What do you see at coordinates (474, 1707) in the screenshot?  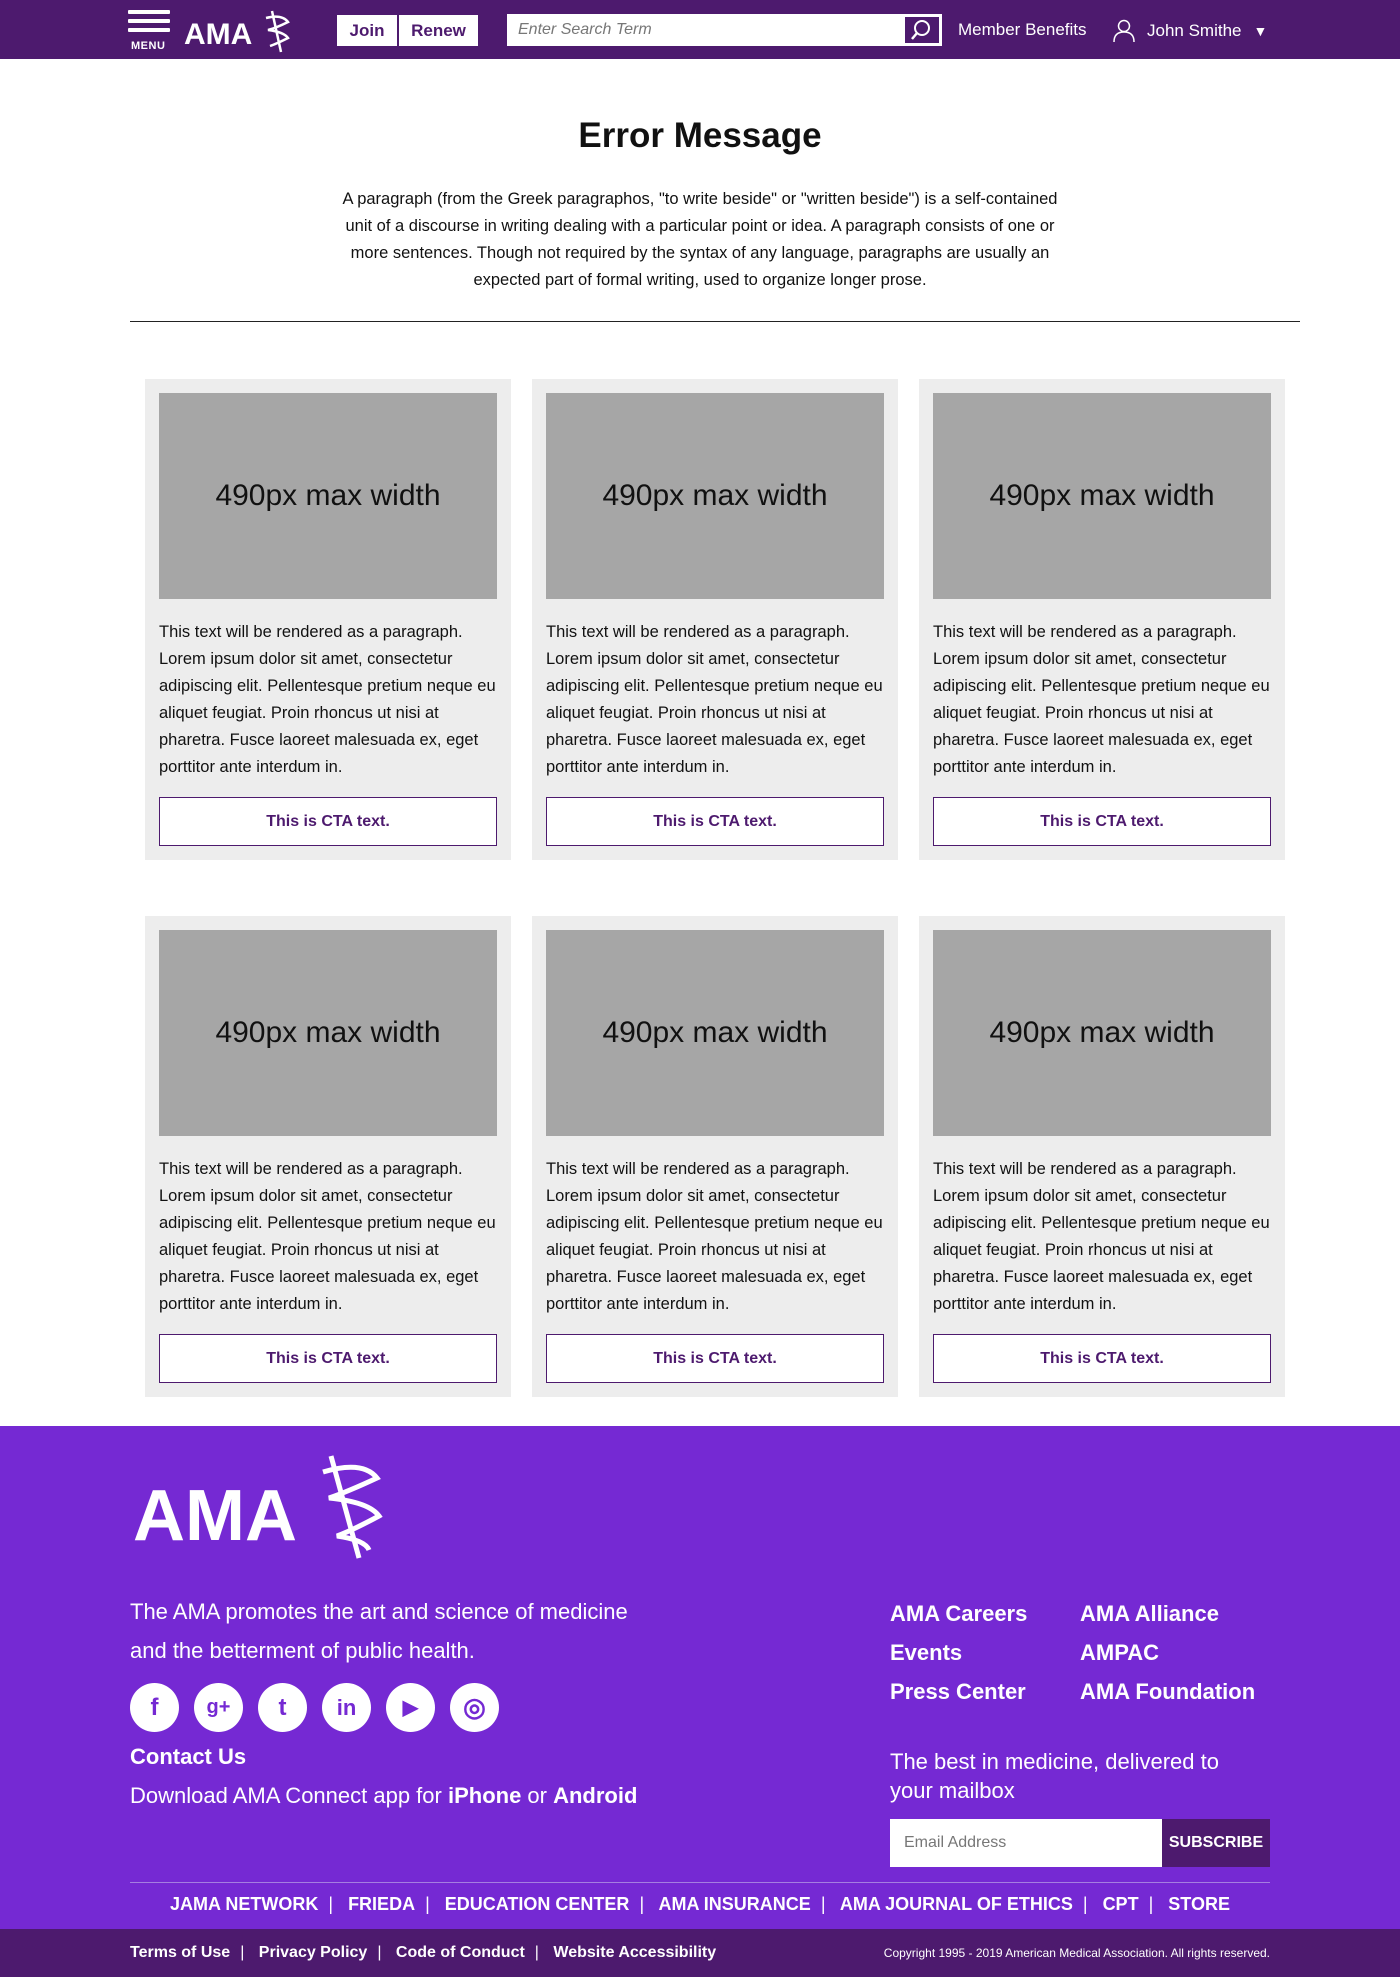 I see `instagram-icon: ◎` at bounding box center [474, 1707].